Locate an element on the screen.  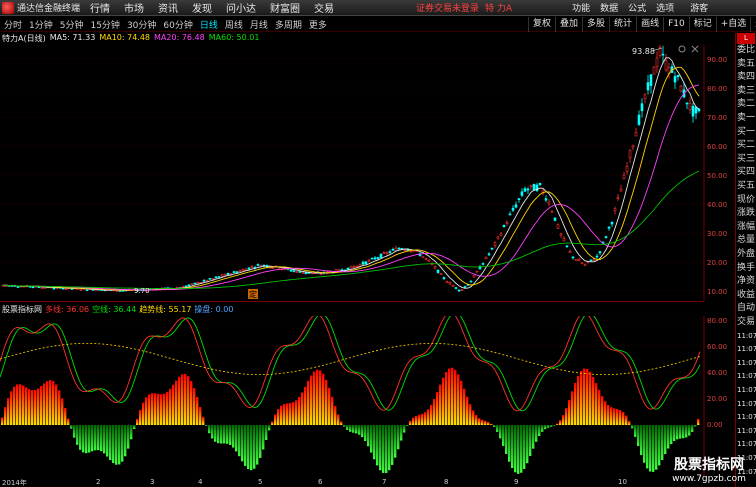
menu-options: 选项 is located at coordinates (665, 7).